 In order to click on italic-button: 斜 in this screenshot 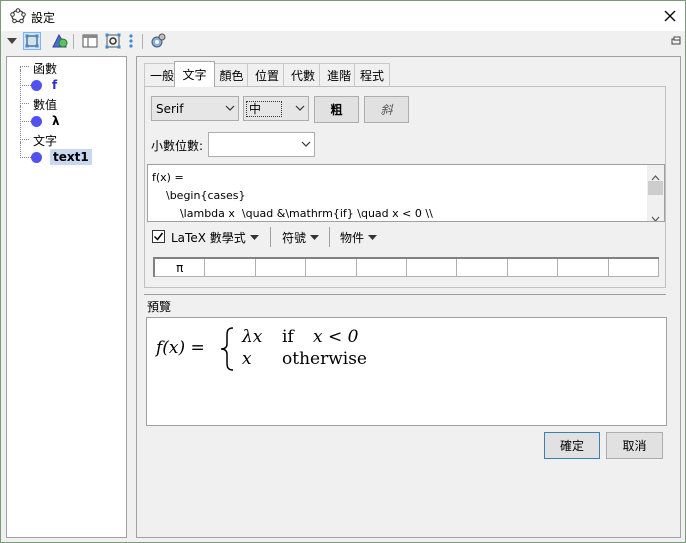, I will do `click(386, 109)`.